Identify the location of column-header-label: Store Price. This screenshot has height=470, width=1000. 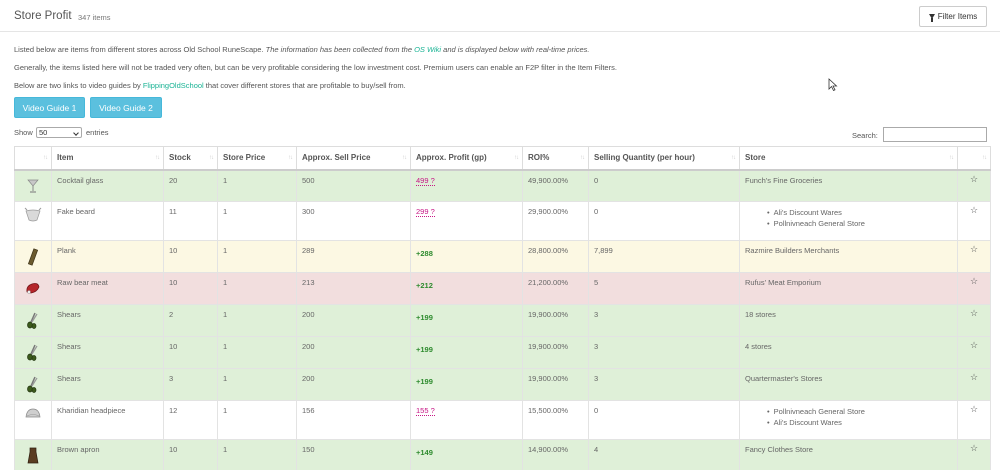
(244, 158).